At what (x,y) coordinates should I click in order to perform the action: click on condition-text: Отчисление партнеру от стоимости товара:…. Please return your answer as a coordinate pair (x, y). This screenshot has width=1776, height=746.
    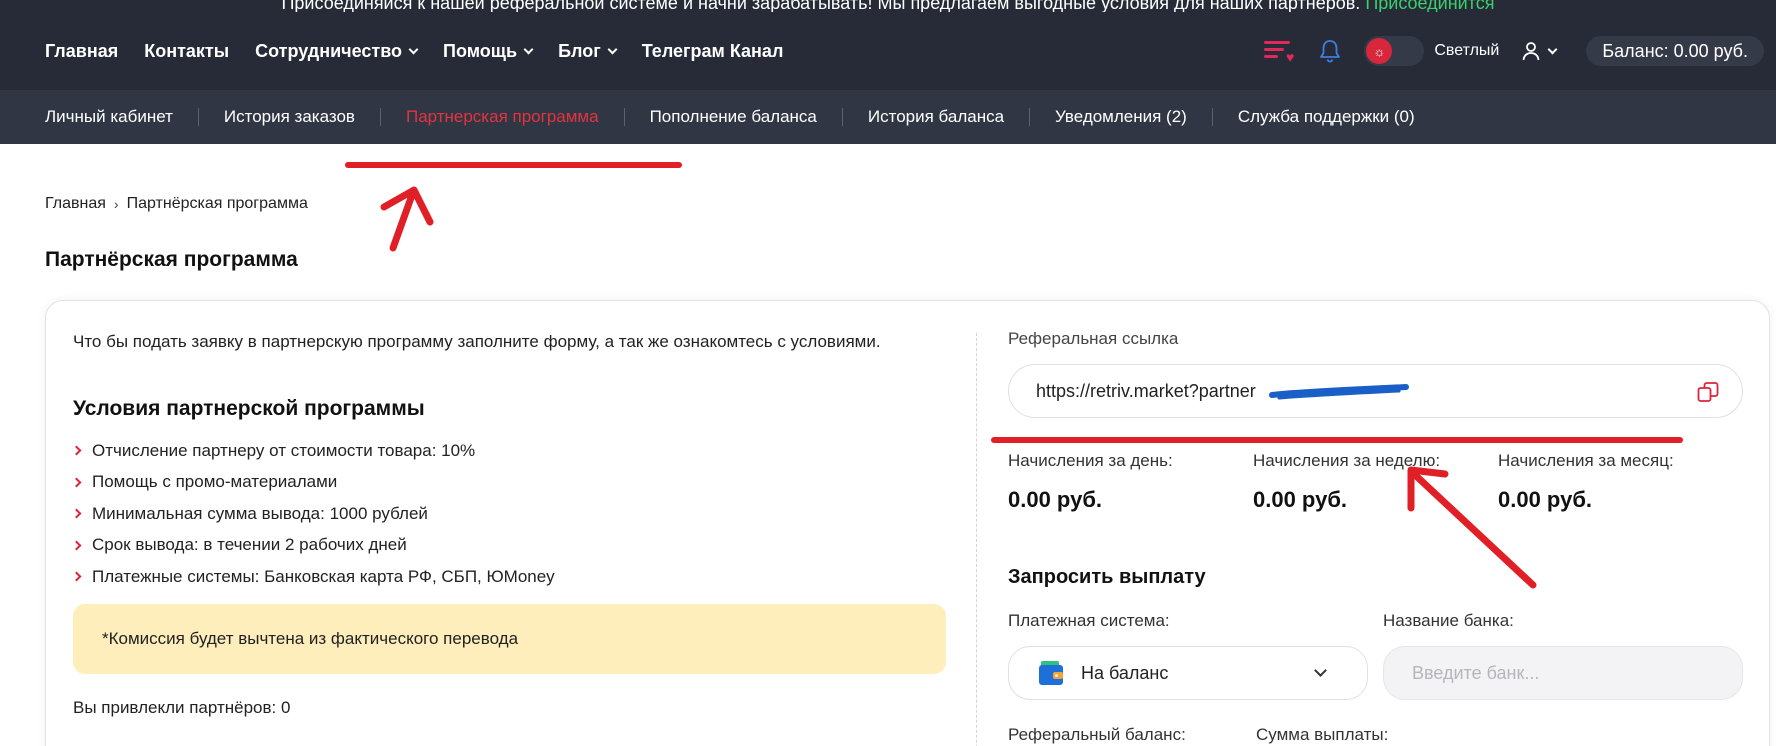
    Looking at the image, I should click on (284, 450).